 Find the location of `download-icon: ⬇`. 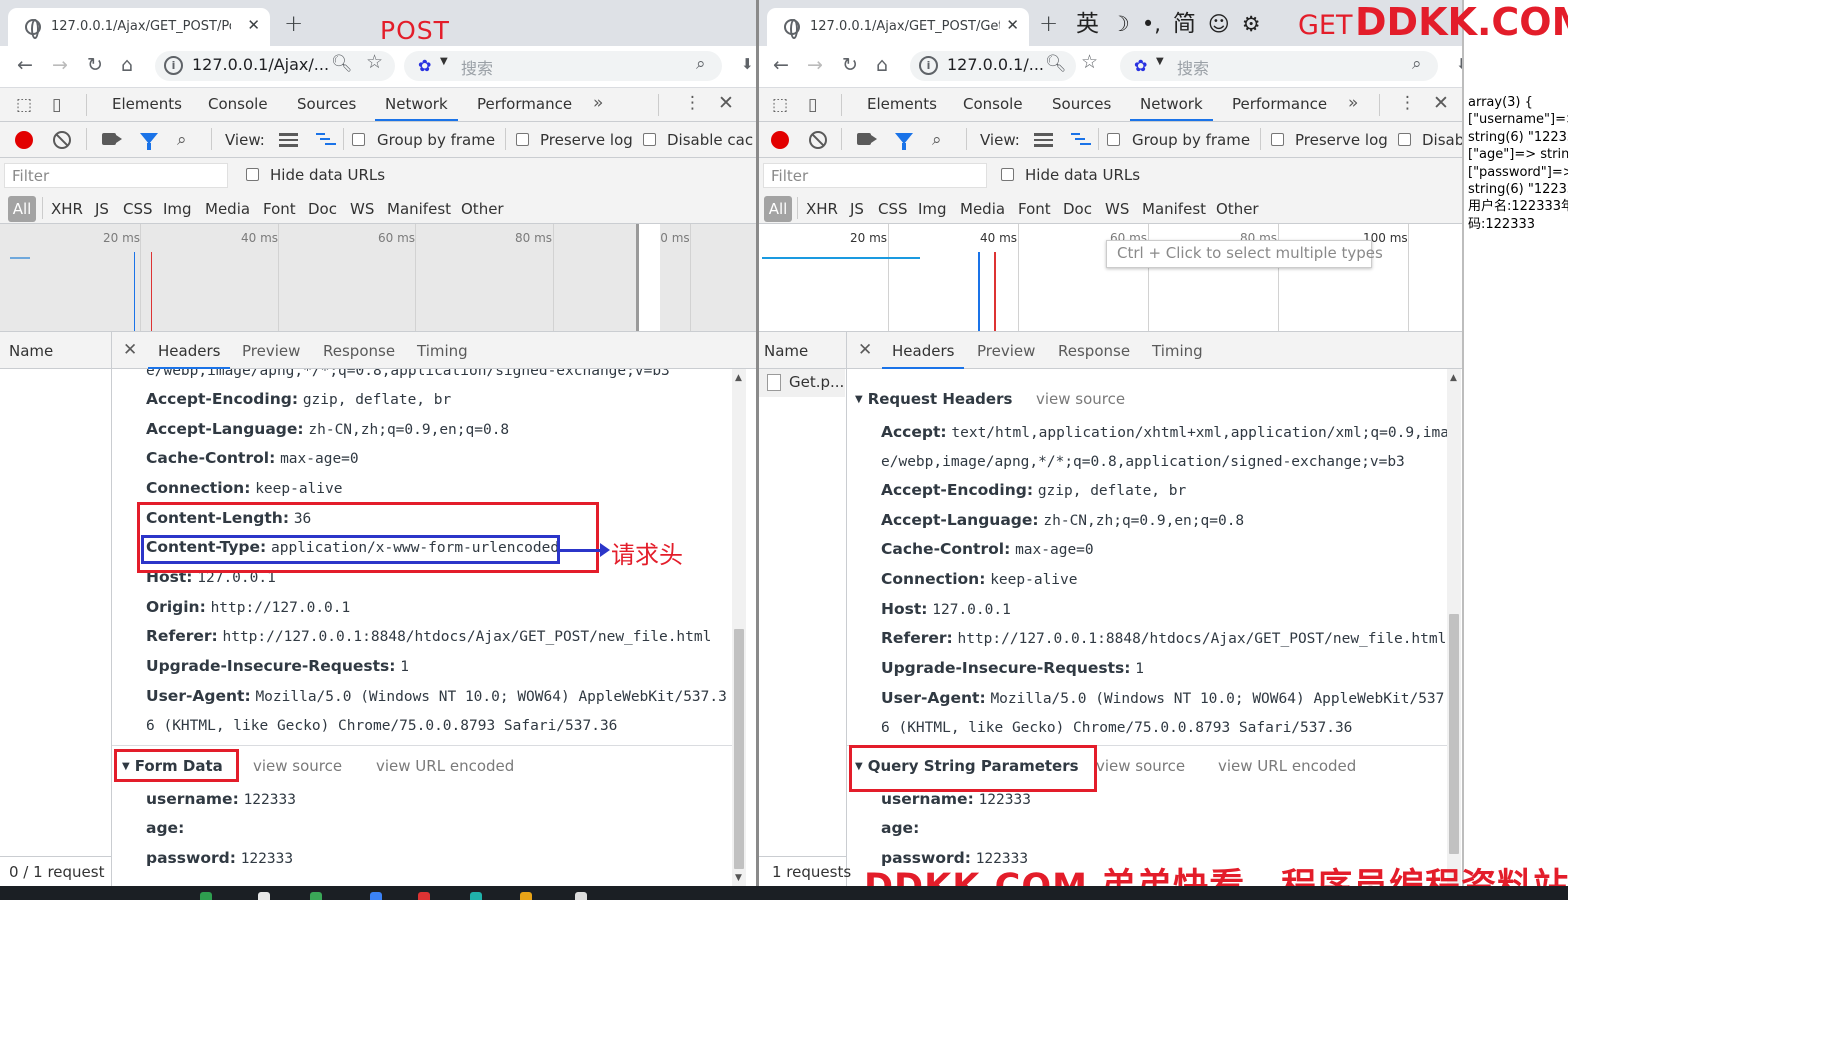

download-icon: ⬇ is located at coordinates (747, 64).